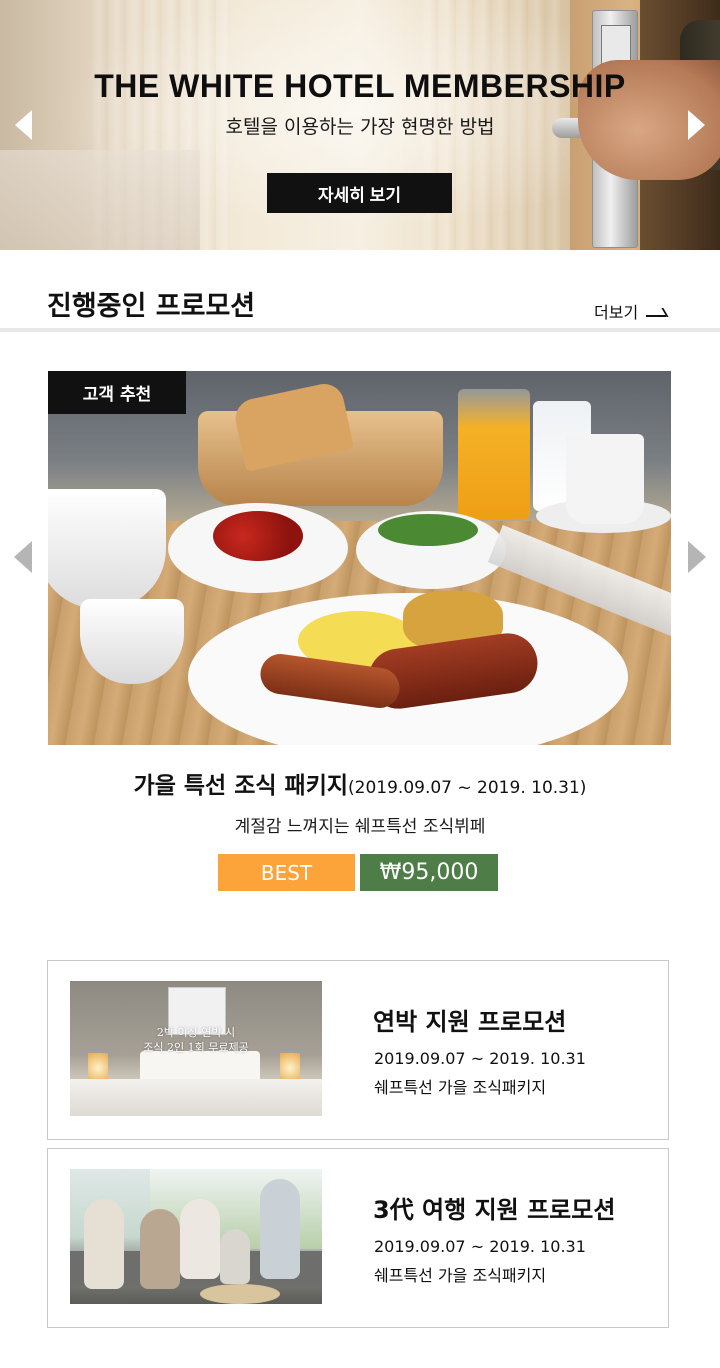 The width and height of the screenshot is (720, 1368). Describe the element at coordinates (467, 788) in the screenshot. I see `featured-date: (2019.09.07 ~ 2019. 10.31)` at that location.